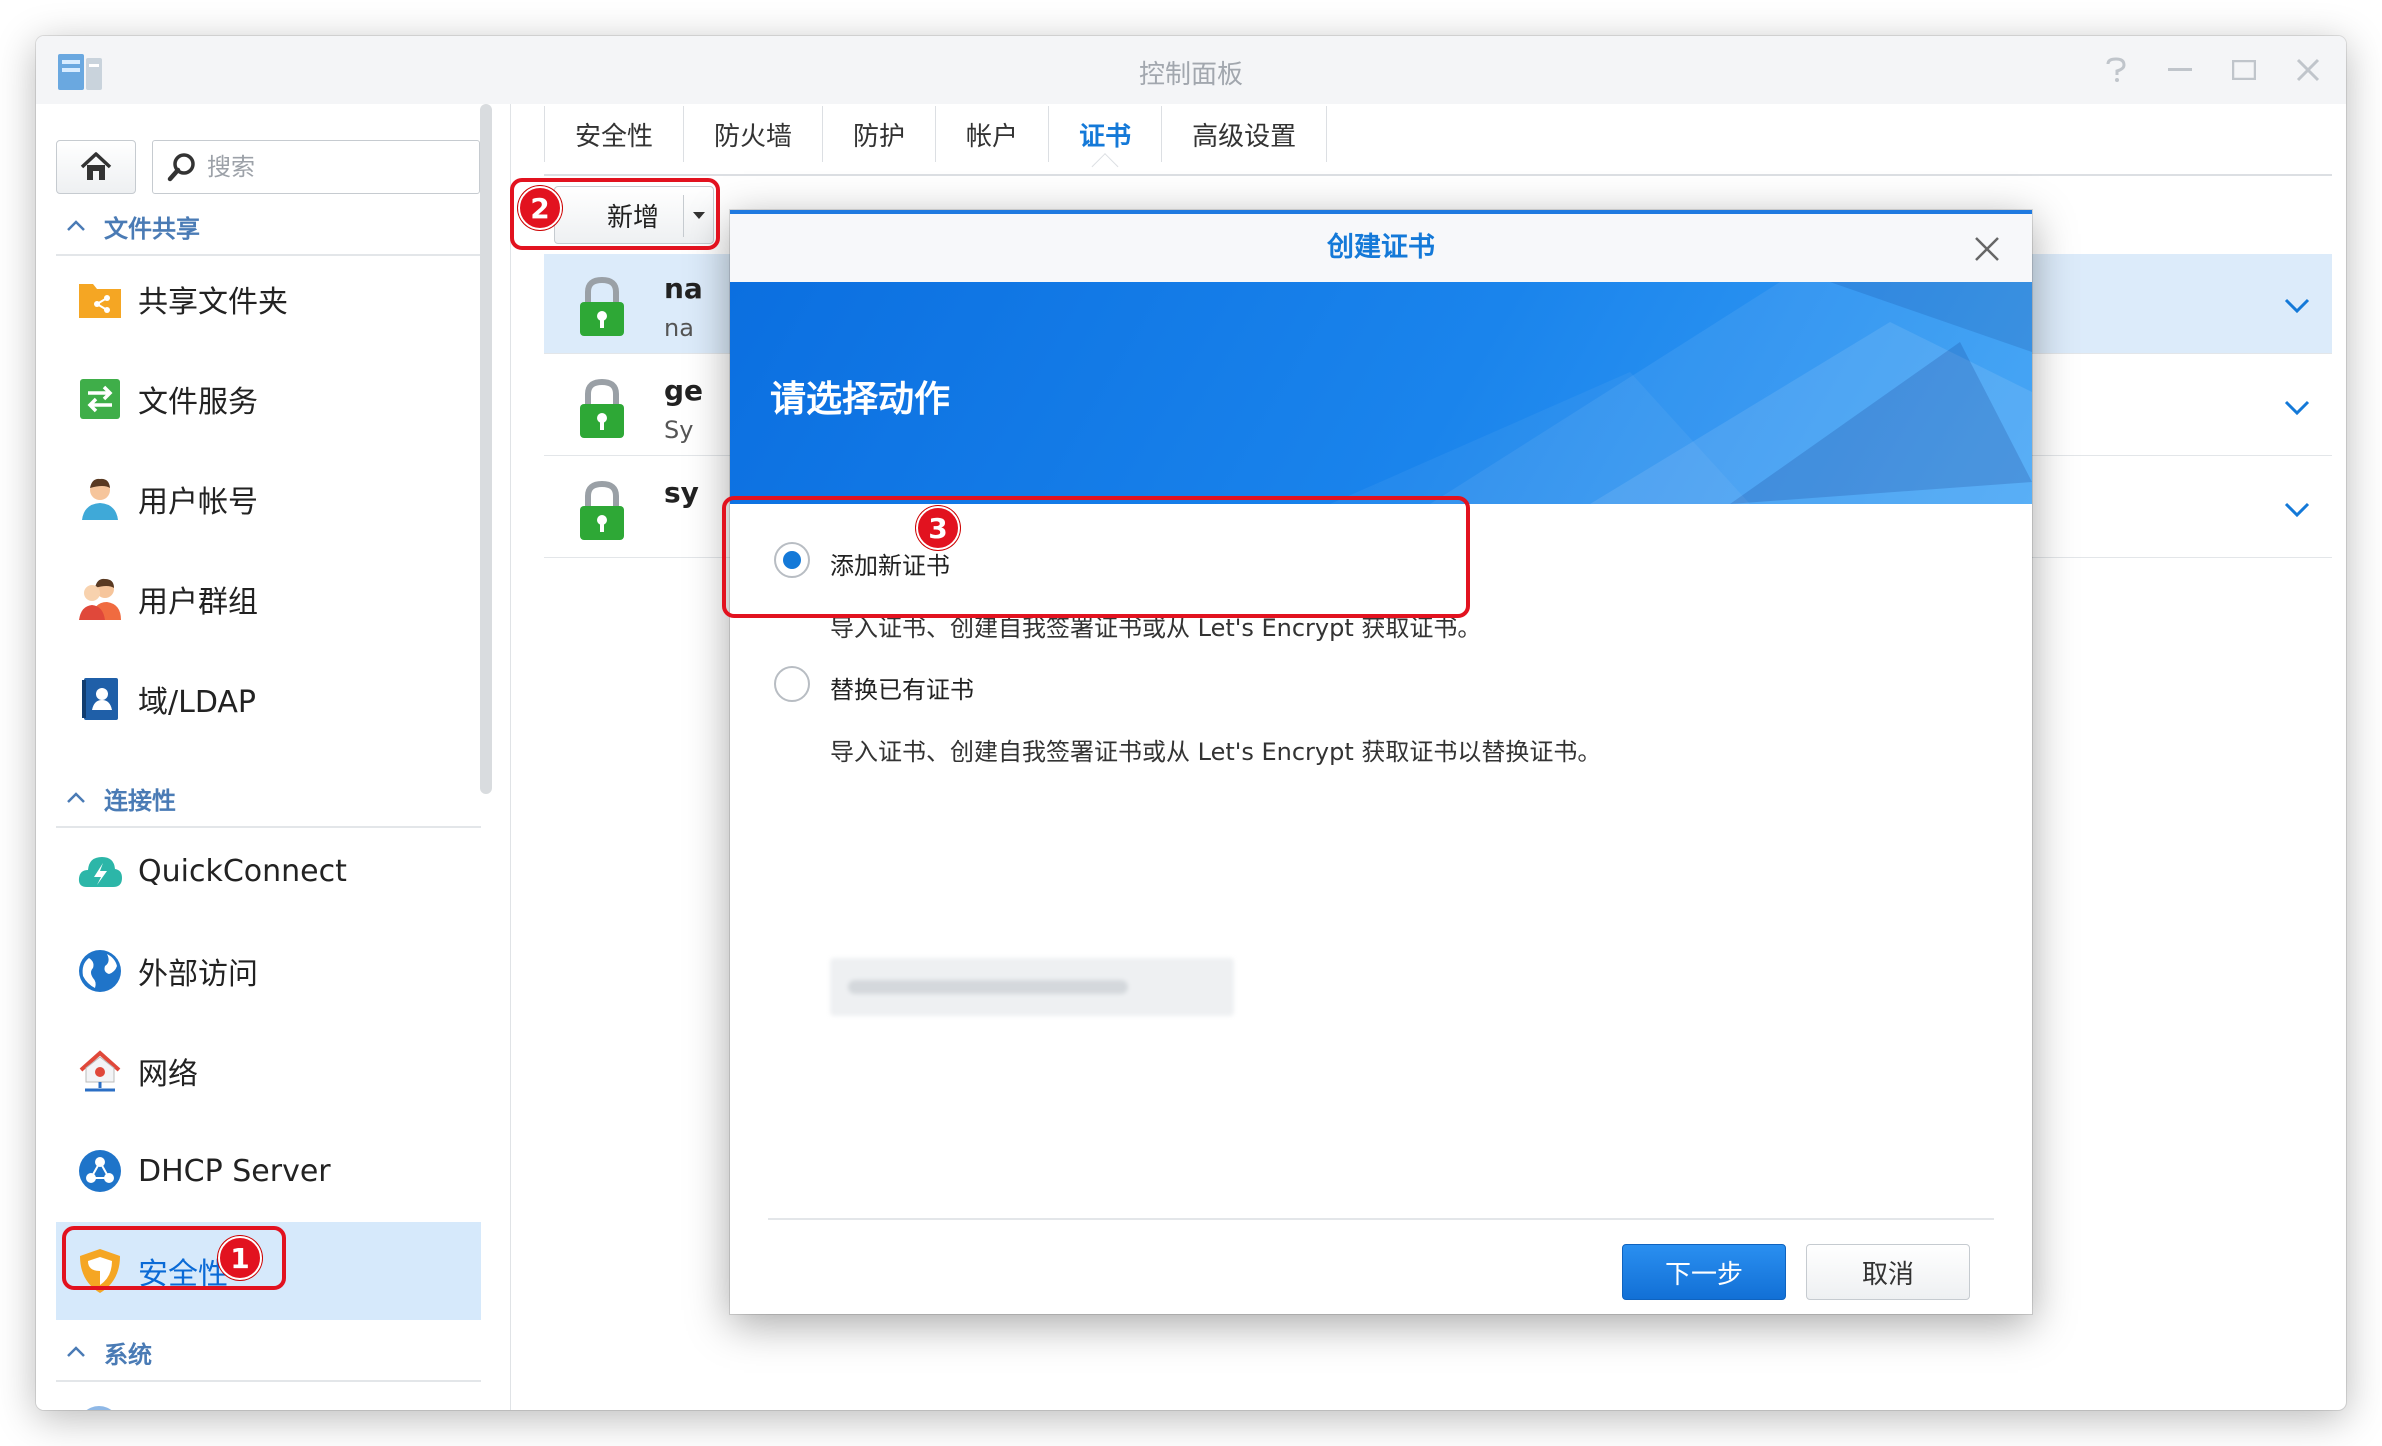  I want to click on search-box, so click(316, 167).